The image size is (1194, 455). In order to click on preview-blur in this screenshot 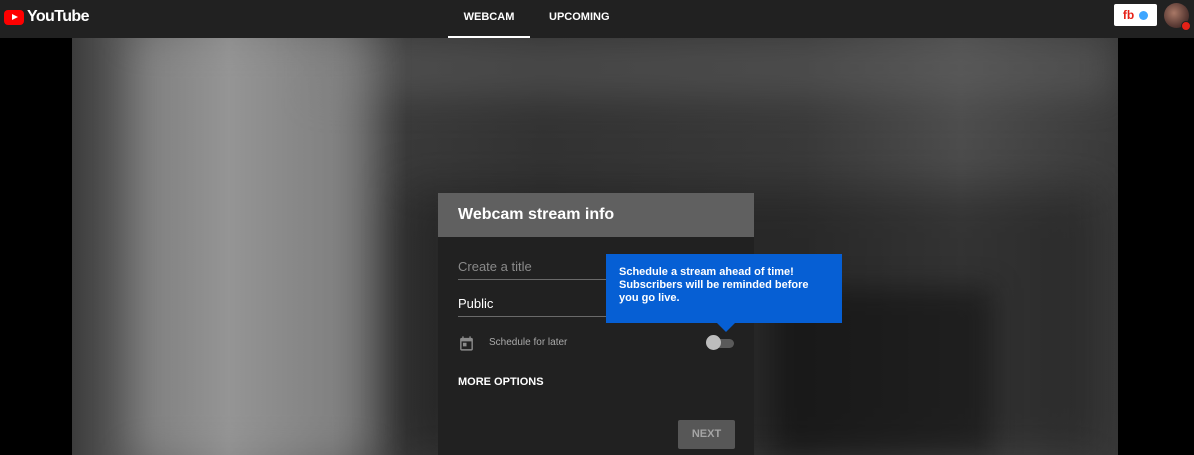, I will do `click(712, 68)`.